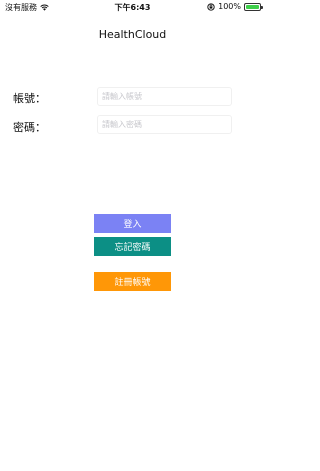 The height and width of the screenshot is (471, 320). I want to click on orientation-lock-icon, so click(211, 6).